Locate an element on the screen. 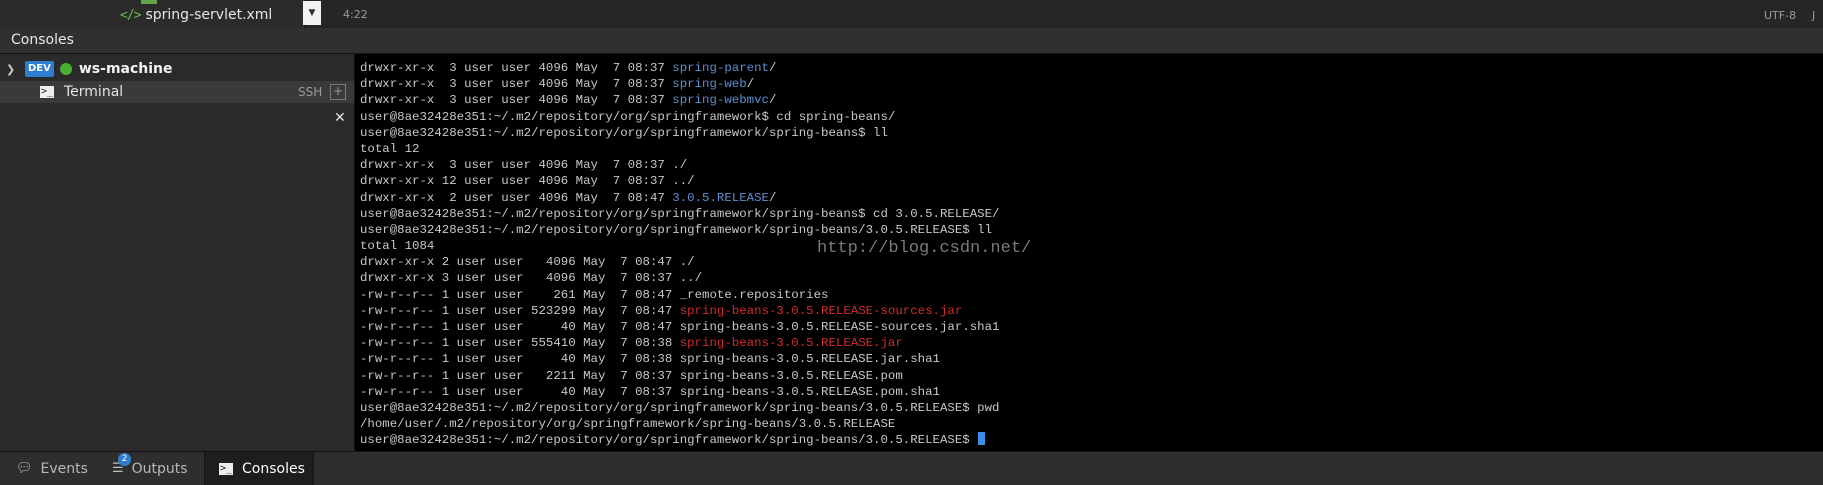  tab-outputs-label: Outputs is located at coordinates (159, 468).